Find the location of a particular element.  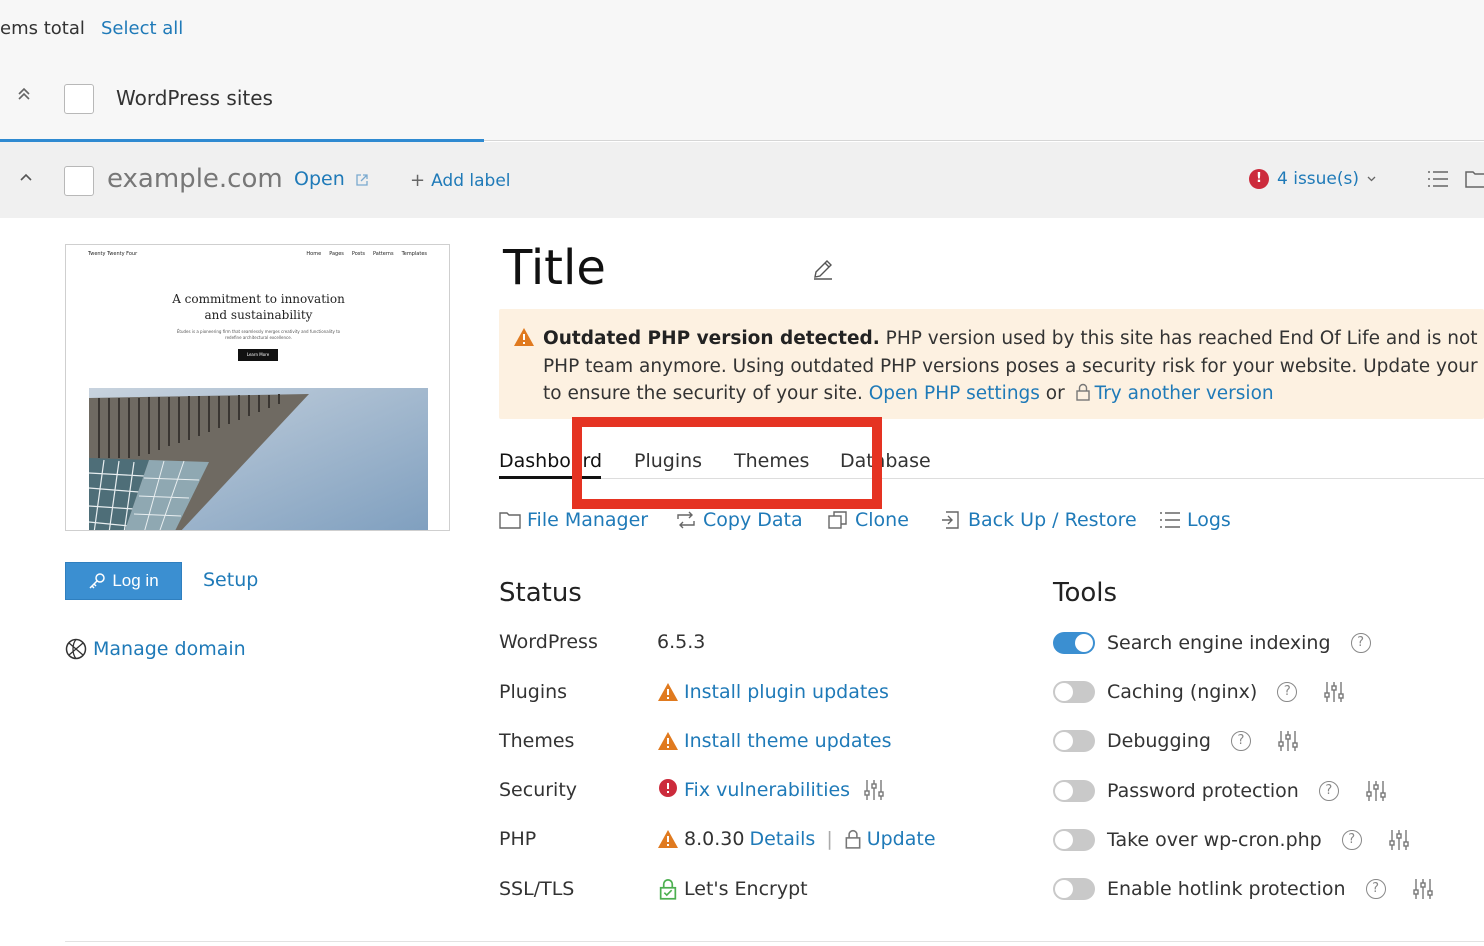

tool-label: Password protection is located at coordinates (1203, 791).